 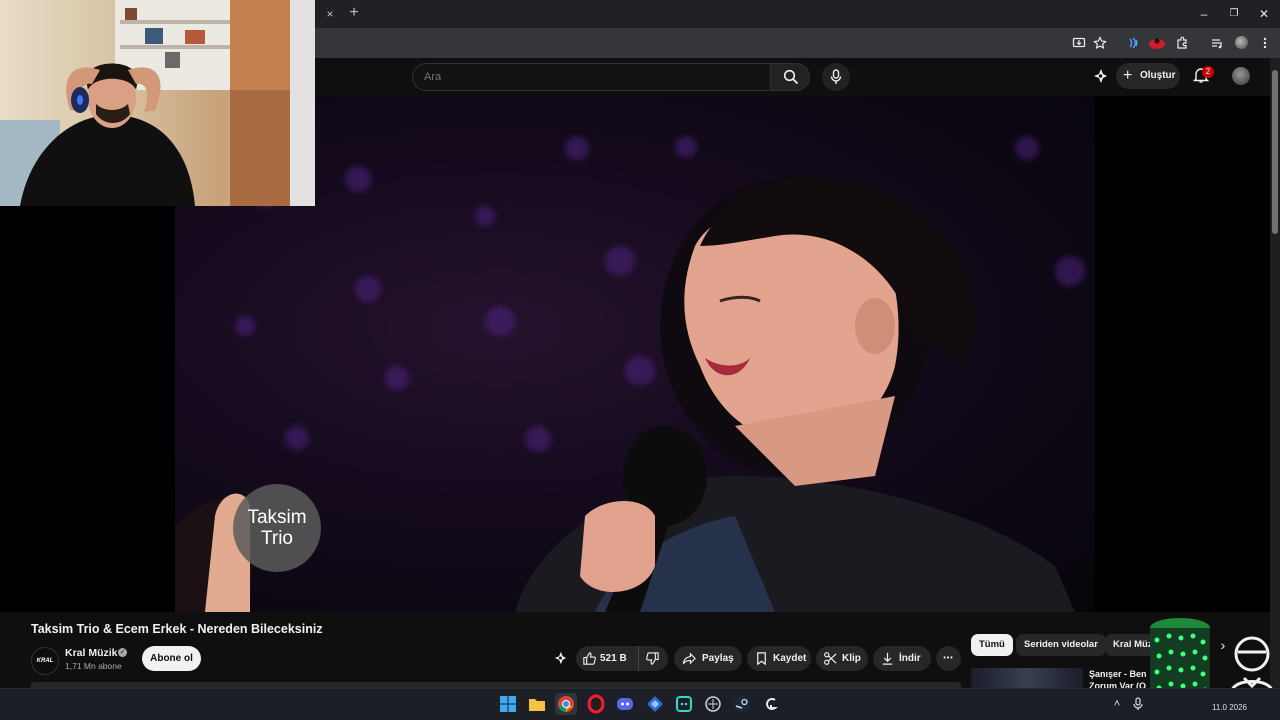 I want to click on search-input, so click(x=591, y=77).